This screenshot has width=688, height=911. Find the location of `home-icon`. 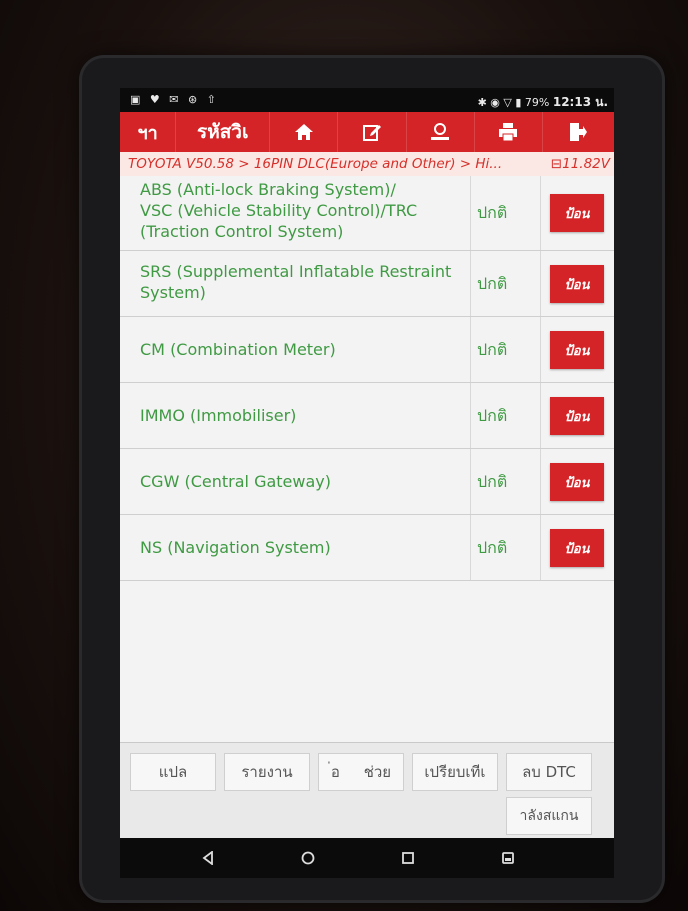

home-icon is located at coordinates (303, 132).